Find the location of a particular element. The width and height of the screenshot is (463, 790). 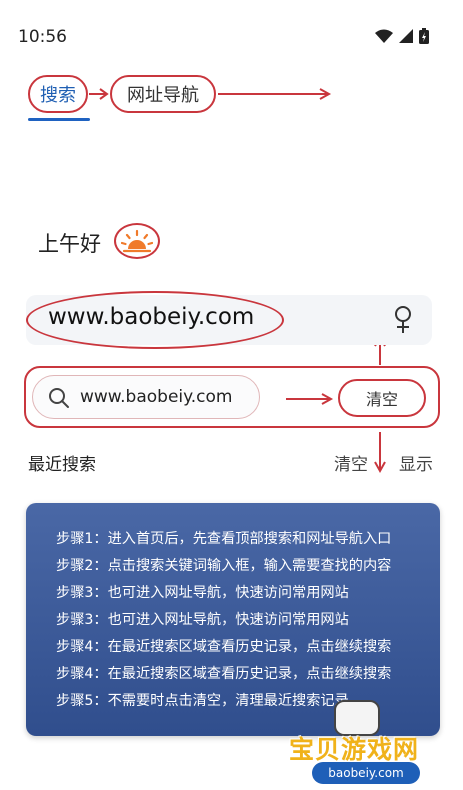

watermark-domain: baobeiy.com is located at coordinates (366, 773).